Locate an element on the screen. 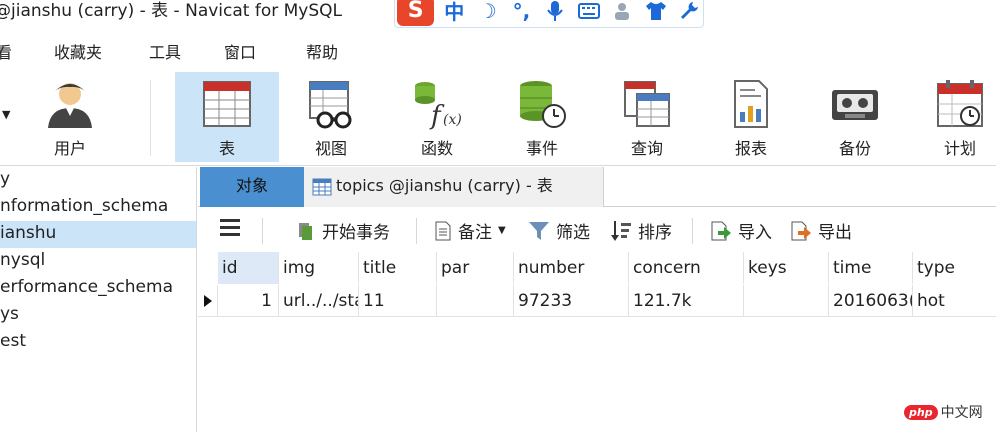 Image resolution: width=996 pixels, height=432 pixels. tab-objects: 对象 is located at coordinates (252, 187).